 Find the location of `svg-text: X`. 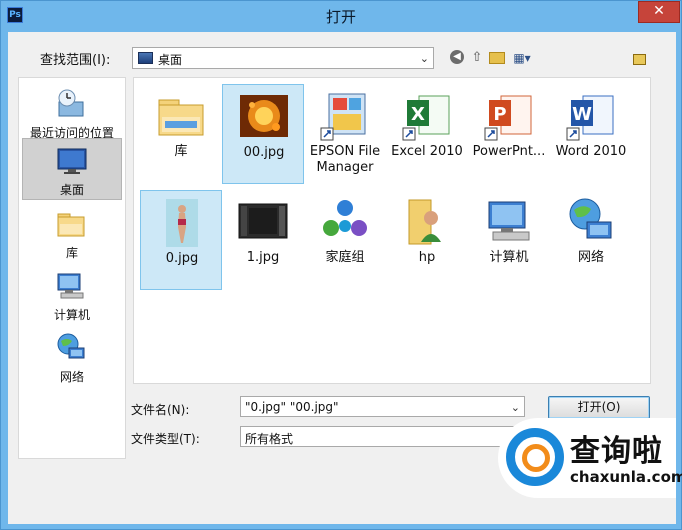

svg-text: X is located at coordinates (418, 114).